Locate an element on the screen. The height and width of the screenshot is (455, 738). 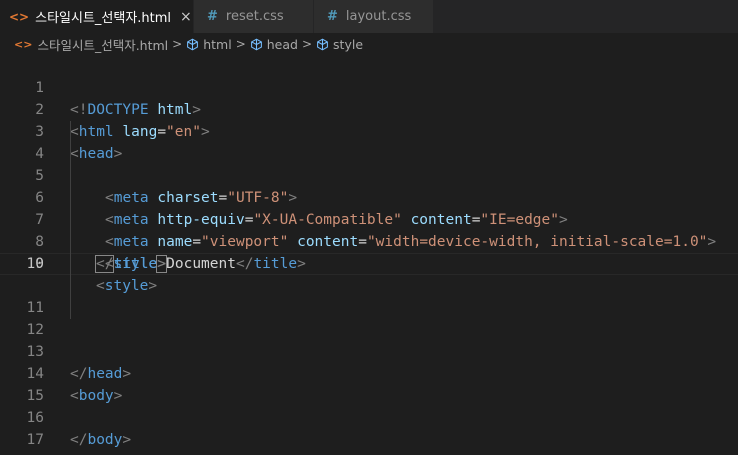
code-line-current: 10 </style> is located at coordinates (369, 264).